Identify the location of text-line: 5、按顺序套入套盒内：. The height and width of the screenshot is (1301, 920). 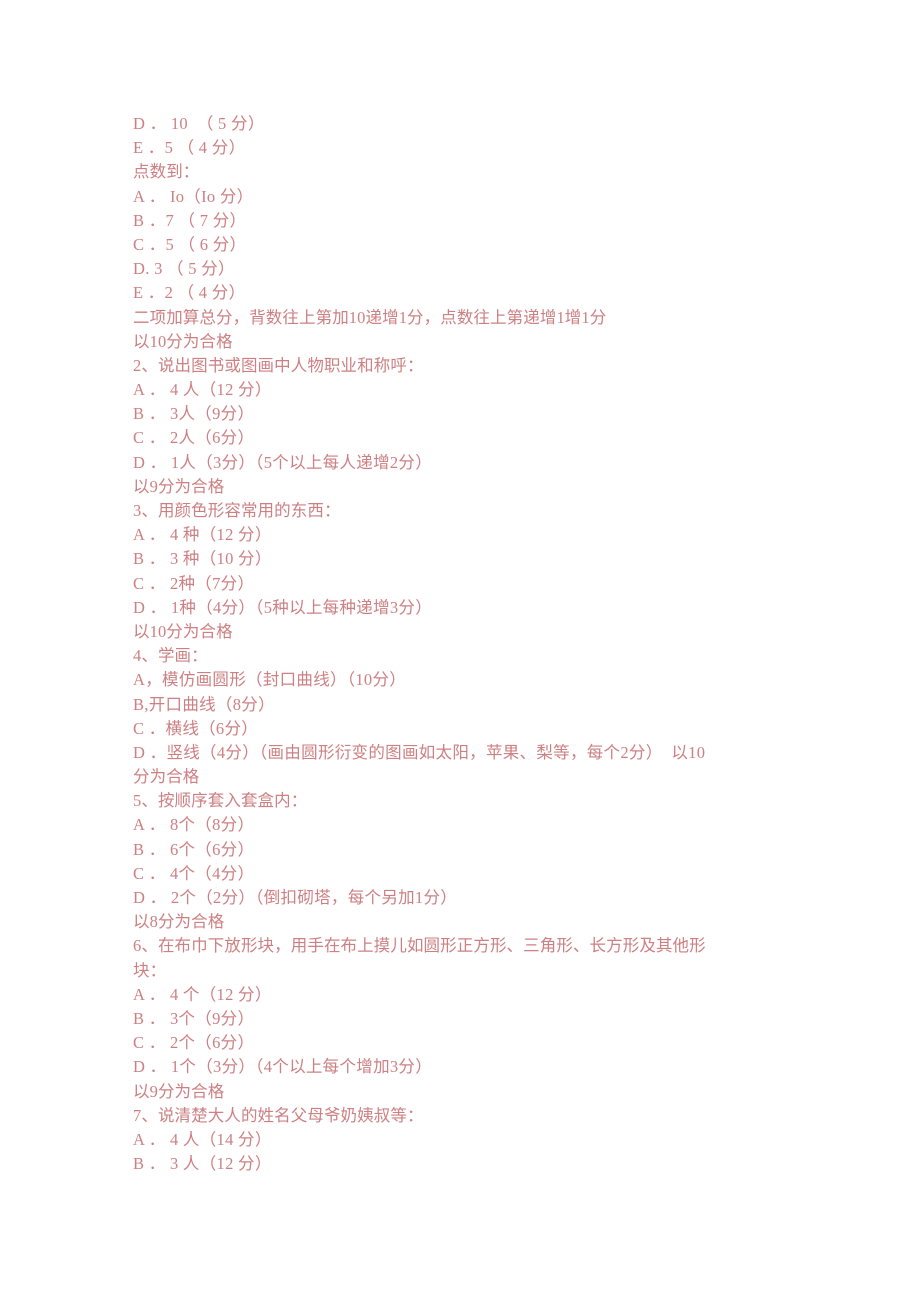
(220, 801).